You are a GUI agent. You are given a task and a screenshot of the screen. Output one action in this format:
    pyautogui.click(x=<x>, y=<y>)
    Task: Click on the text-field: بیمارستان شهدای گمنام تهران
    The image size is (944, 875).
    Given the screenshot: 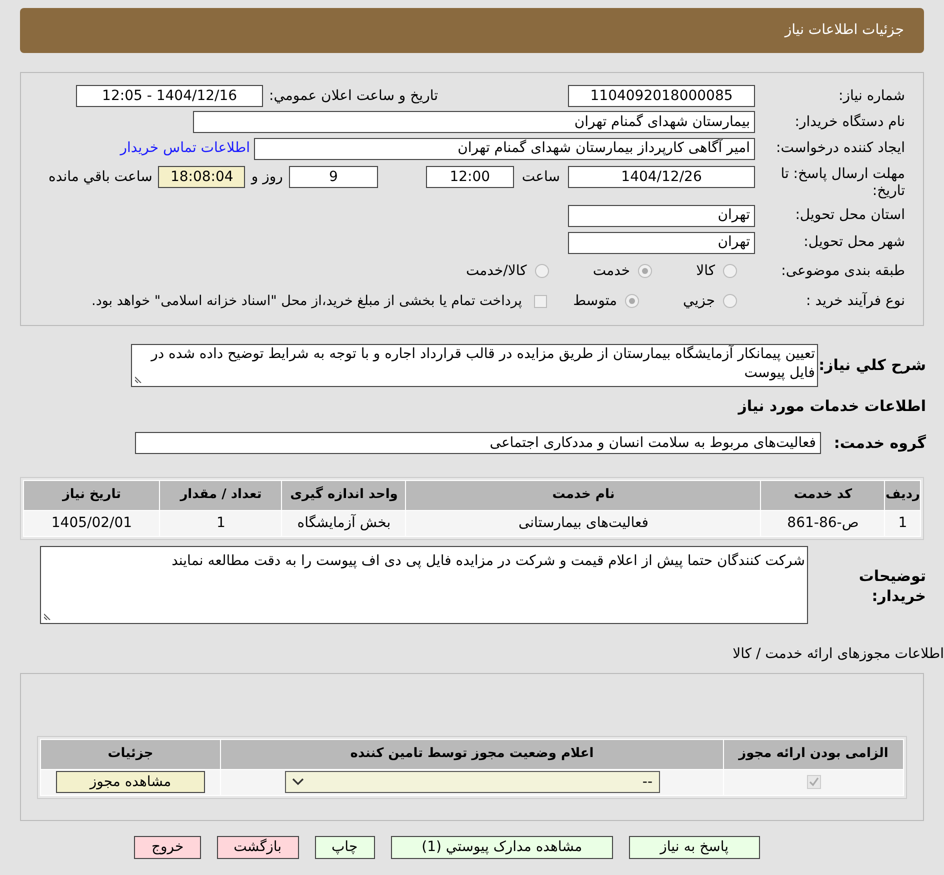 What is the action you would take?
    pyautogui.click(x=474, y=122)
    